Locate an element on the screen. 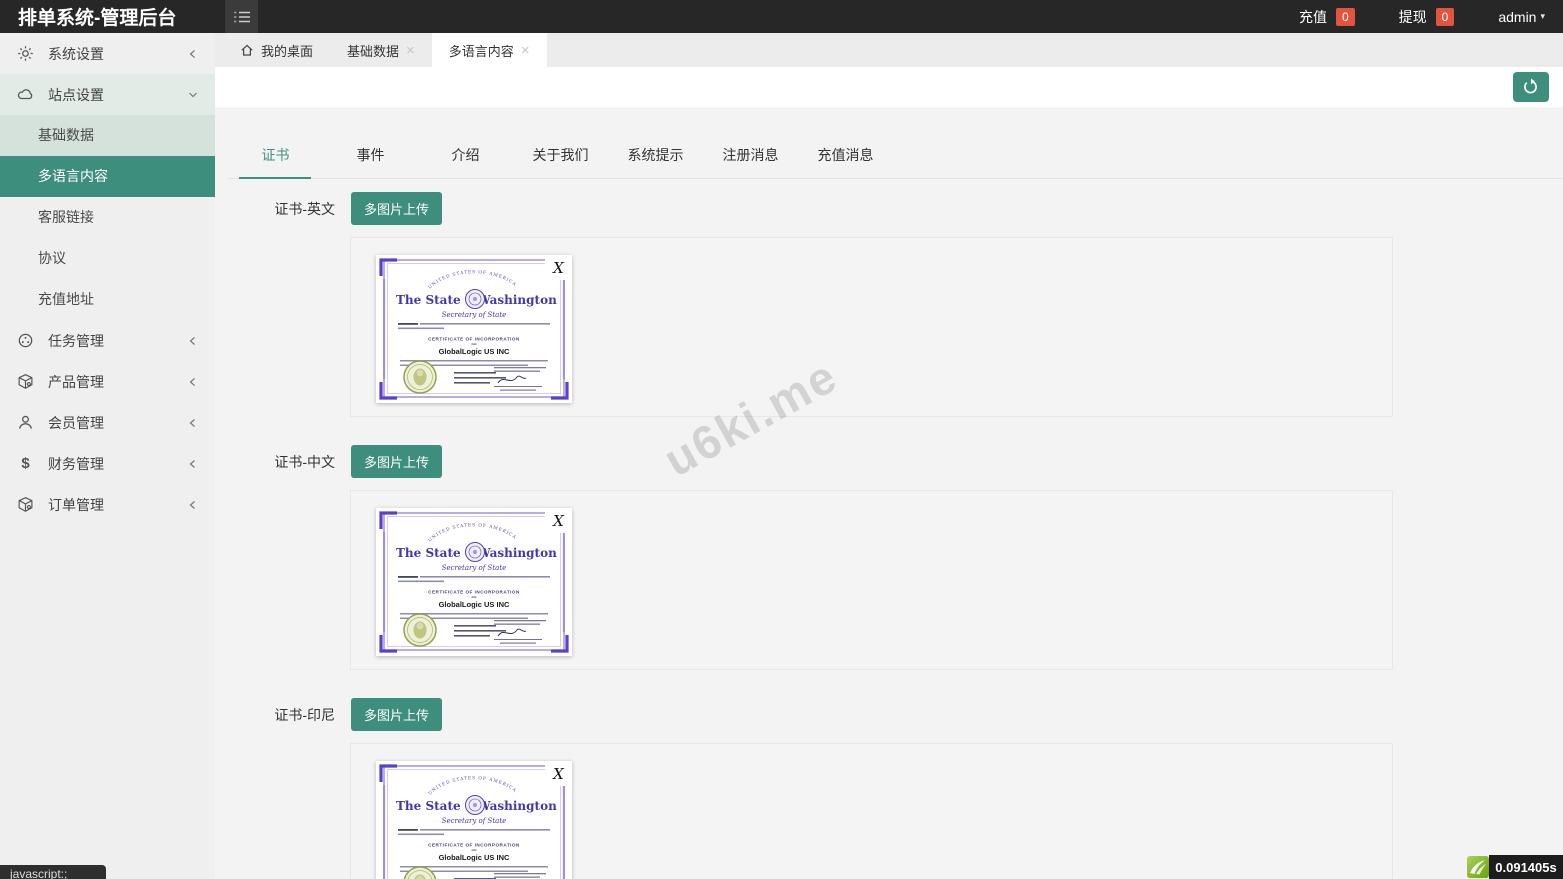  tab-register-message: 注册消息 is located at coordinates (750, 156).